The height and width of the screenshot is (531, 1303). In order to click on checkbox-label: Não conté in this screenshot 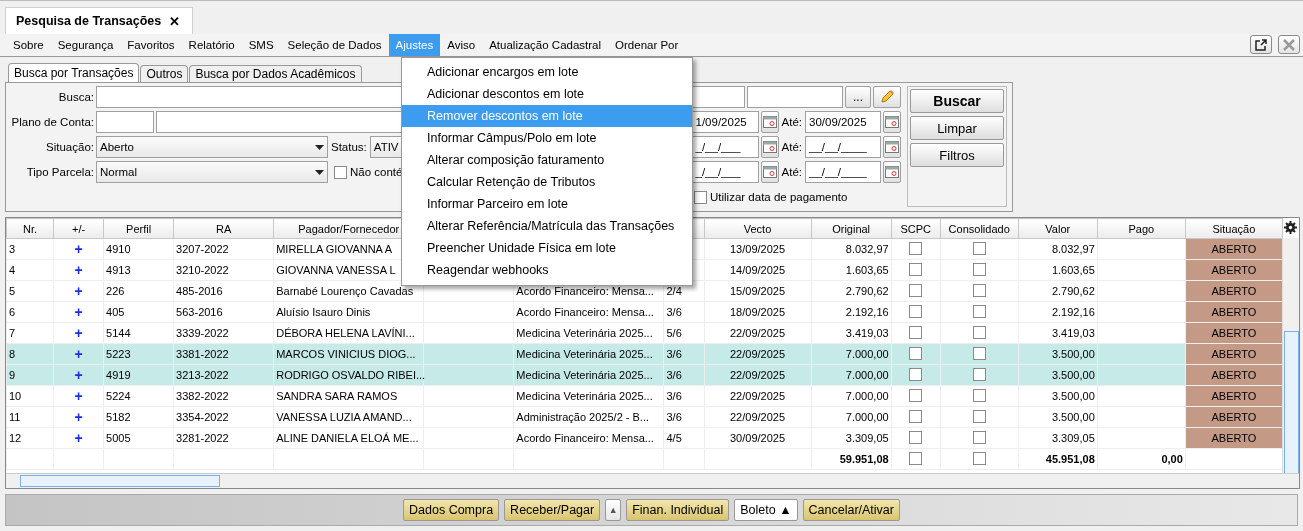, I will do `click(376, 172)`.